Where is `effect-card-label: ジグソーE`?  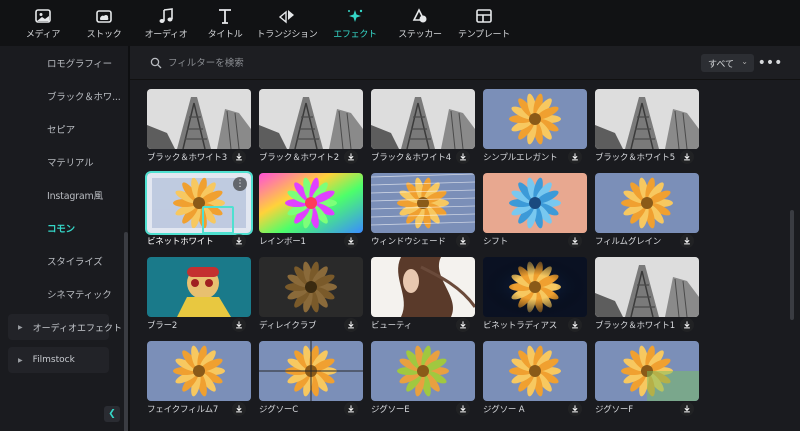
effect-card-label: ジグソーE is located at coordinates (390, 410).